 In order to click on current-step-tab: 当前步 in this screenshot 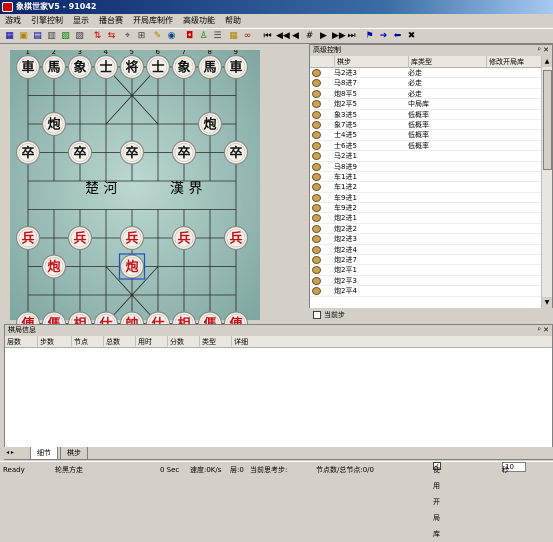, I will do `click(431, 315)`.